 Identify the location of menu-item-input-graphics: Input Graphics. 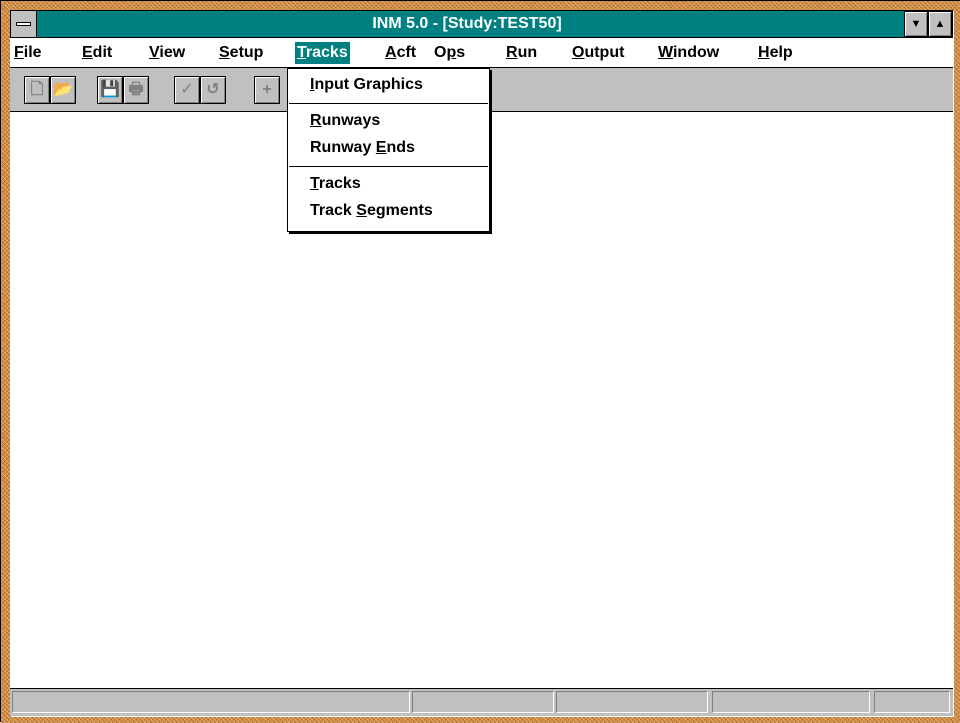
(388, 85).